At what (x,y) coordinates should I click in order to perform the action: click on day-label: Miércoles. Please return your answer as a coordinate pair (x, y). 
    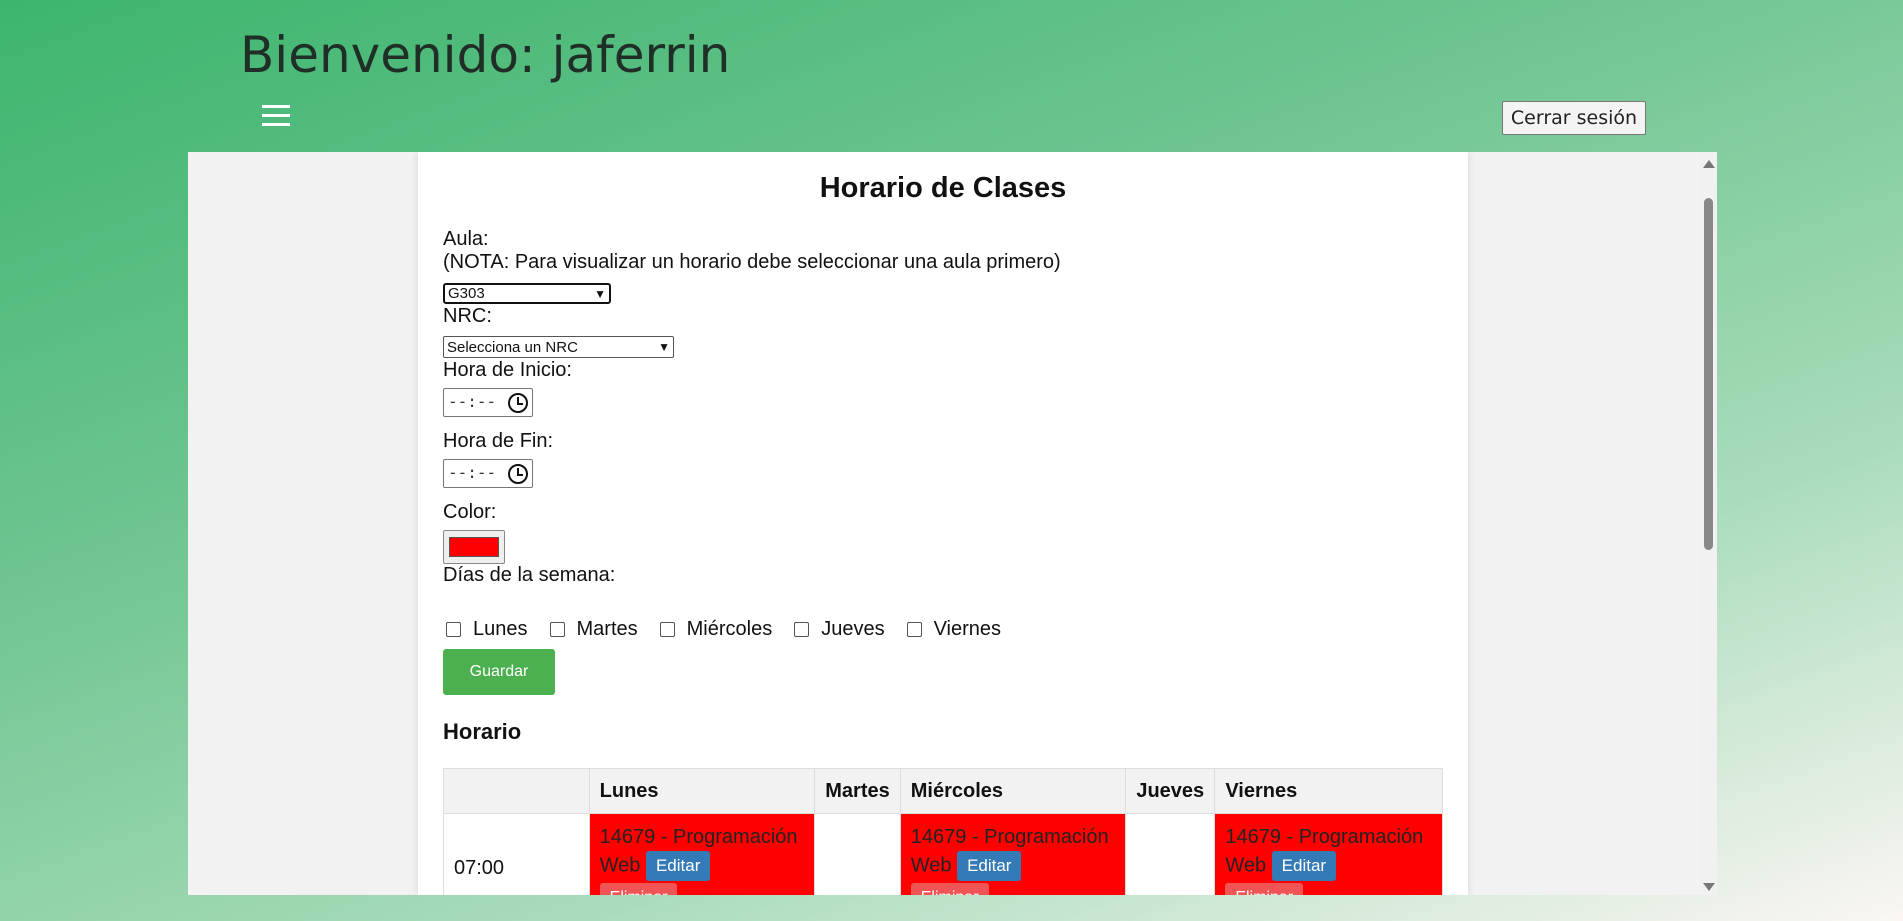
    Looking at the image, I should click on (729, 629).